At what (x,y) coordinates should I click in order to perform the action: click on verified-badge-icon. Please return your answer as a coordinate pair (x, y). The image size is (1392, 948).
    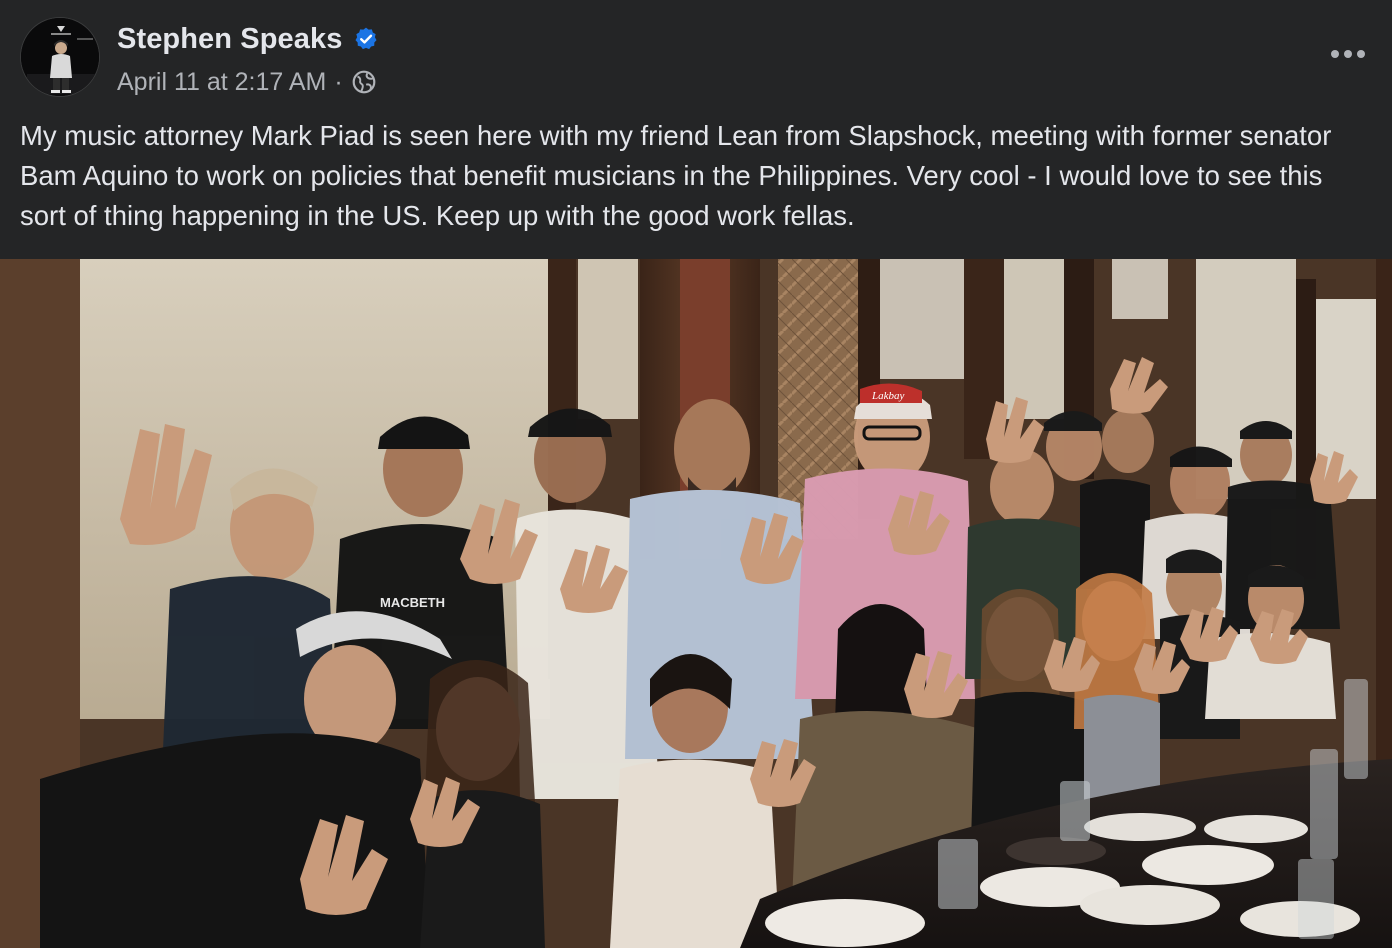
    Looking at the image, I should click on (366, 39).